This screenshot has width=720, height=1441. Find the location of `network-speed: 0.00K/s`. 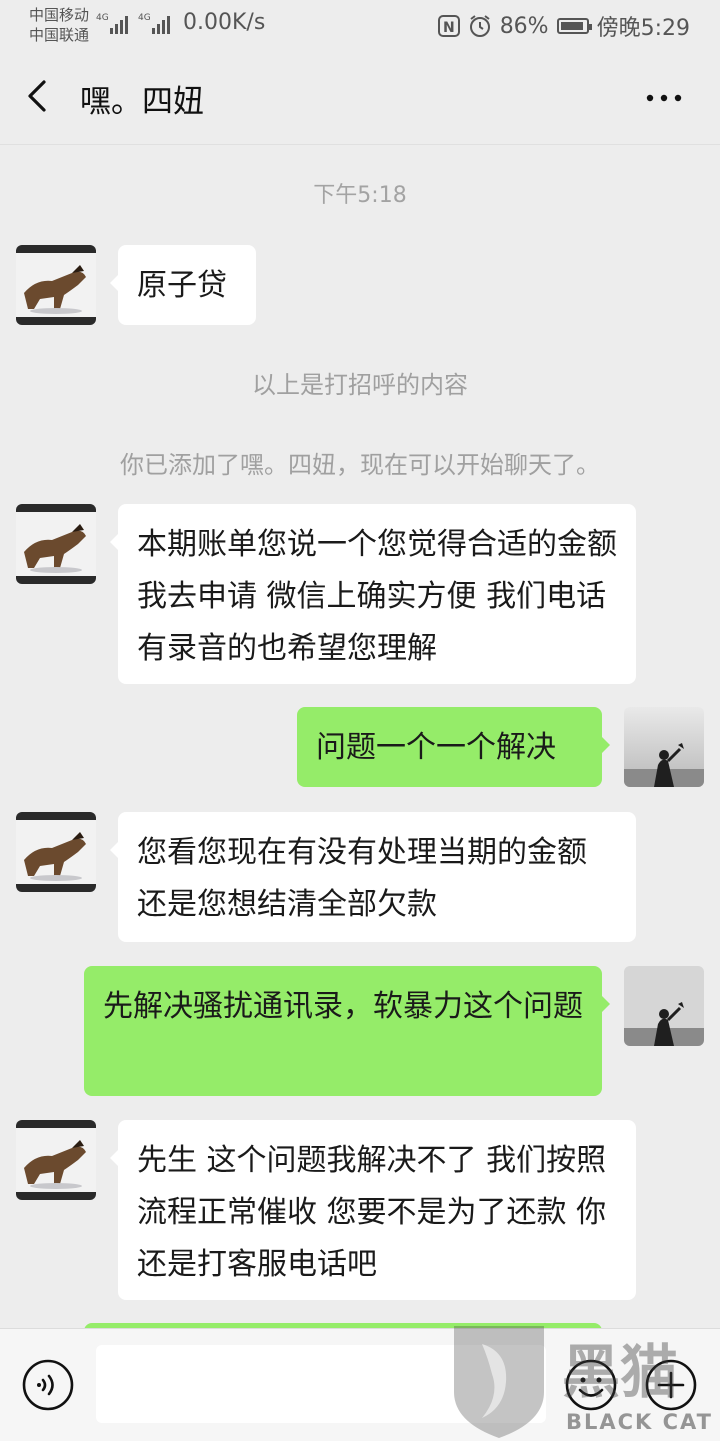

network-speed: 0.00K/s is located at coordinates (224, 22).